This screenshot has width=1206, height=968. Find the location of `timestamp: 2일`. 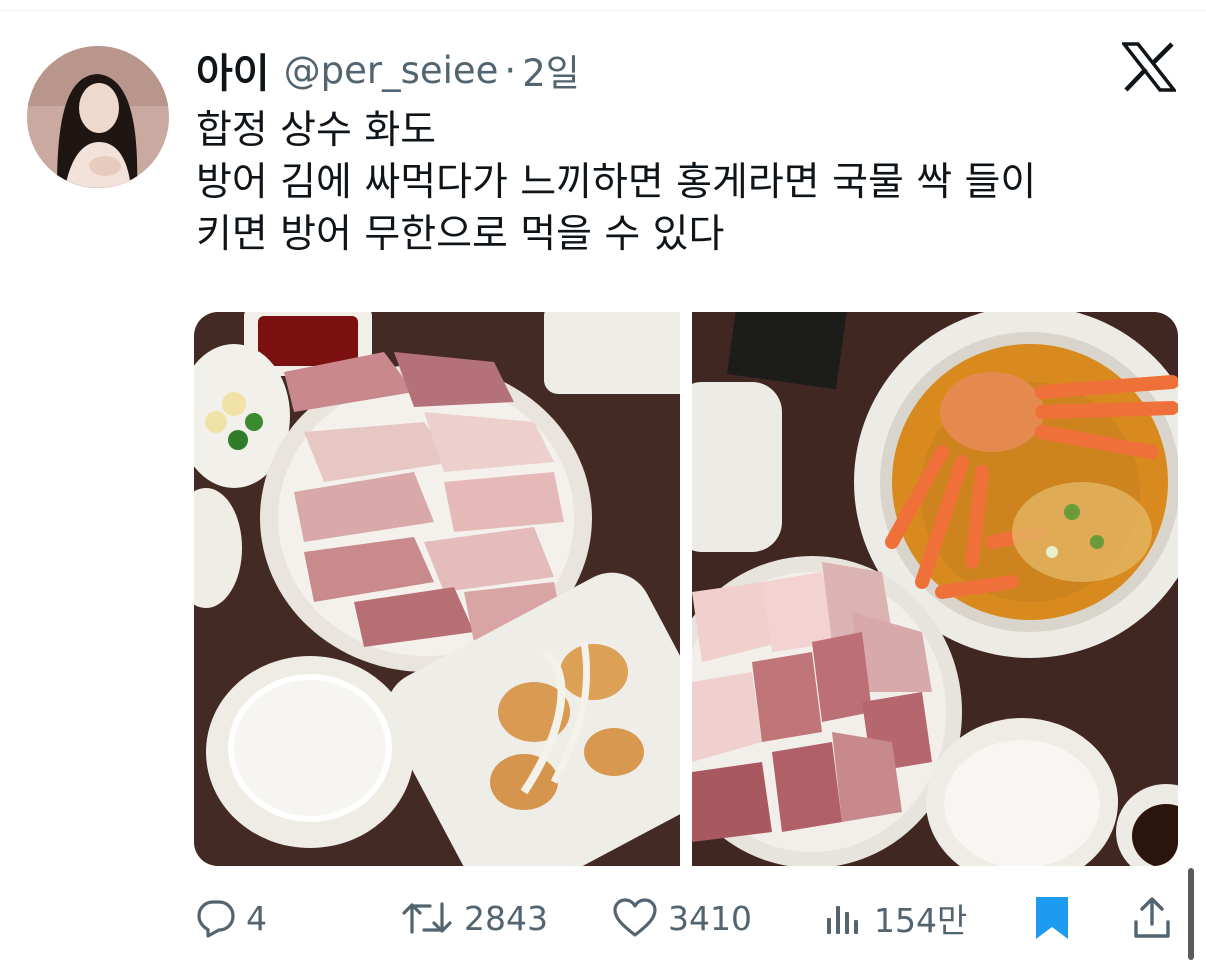

timestamp: 2일 is located at coordinates (551, 70).